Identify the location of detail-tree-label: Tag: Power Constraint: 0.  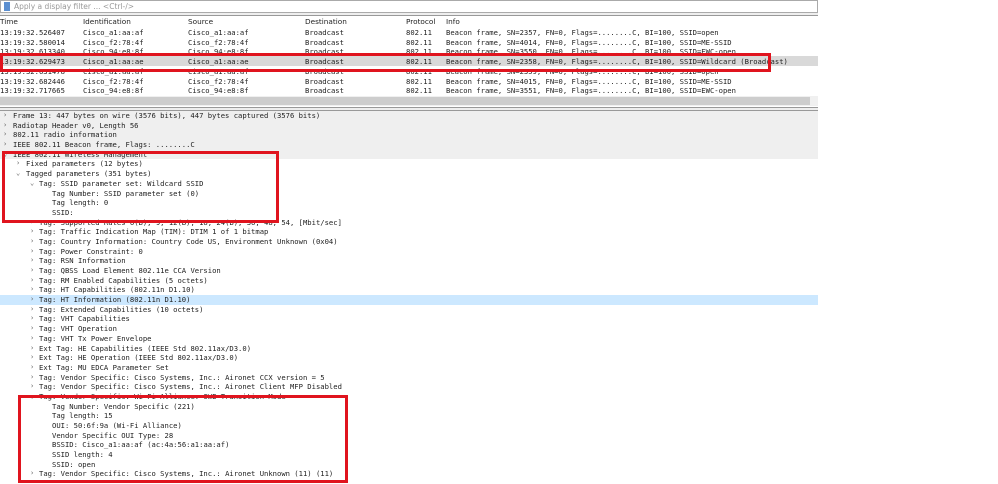
(91, 251).